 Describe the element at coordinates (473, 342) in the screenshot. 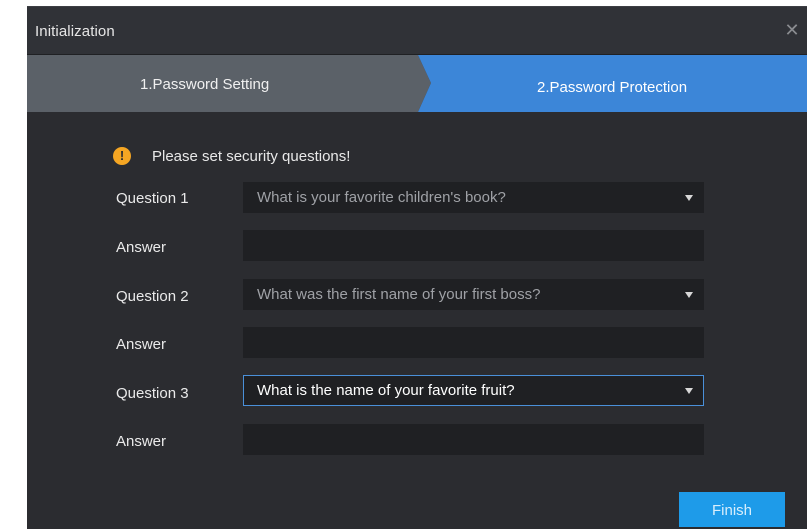

I see `answer-2-input` at that location.